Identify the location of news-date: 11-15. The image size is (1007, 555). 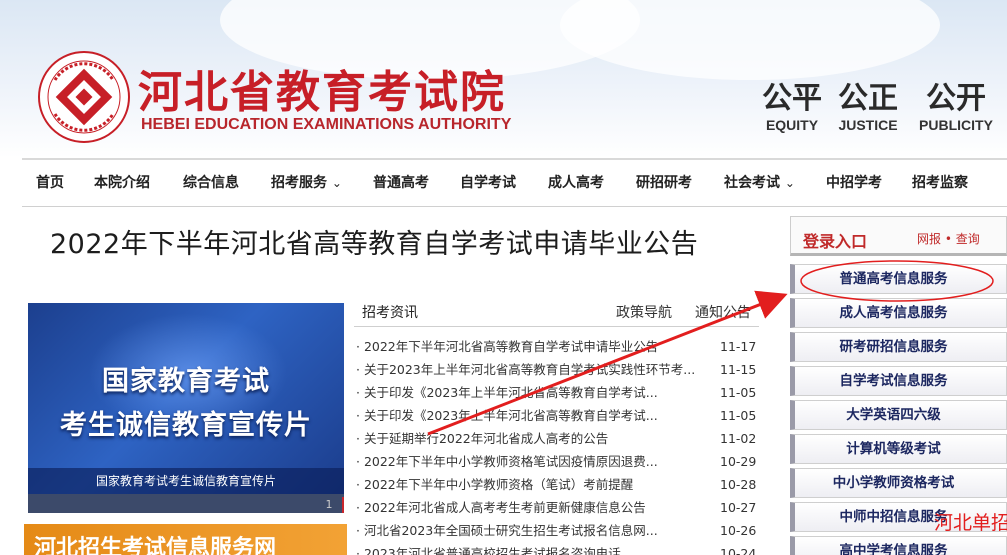
(738, 369).